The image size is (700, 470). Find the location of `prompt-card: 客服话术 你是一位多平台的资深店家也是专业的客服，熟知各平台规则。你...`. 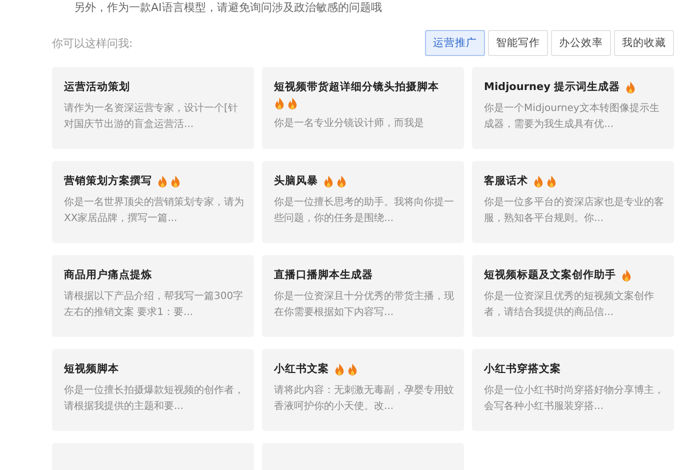

prompt-card: 客服话术 你是一位多平台的资深店家也是专业的客服，熟知各平台规则。你... is located at coordinates (573, 202).